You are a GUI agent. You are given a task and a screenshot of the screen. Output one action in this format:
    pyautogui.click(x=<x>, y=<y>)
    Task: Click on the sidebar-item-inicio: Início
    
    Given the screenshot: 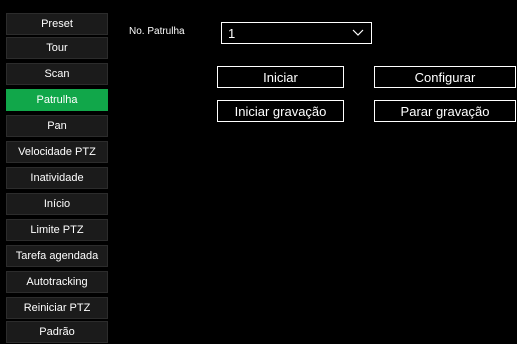 What is the action you would take?
    pyautogui.click(x=57, y=204)
    